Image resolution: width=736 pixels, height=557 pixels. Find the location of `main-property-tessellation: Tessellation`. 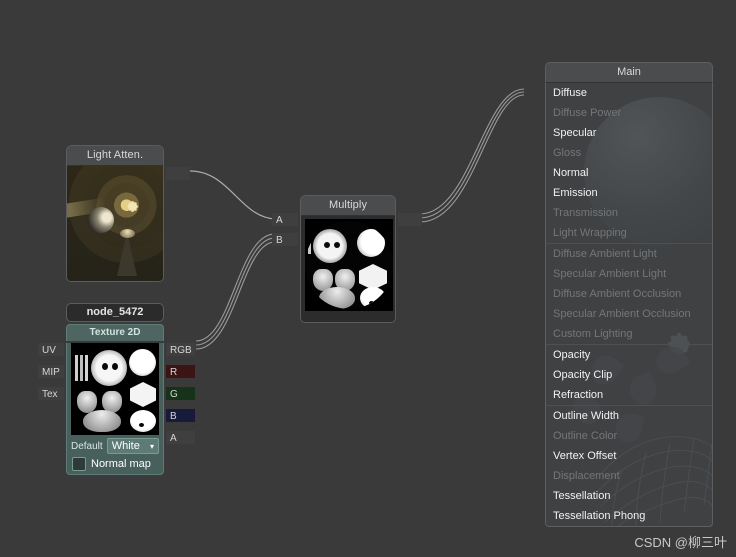

main-property-tessellation: Tessellation is located at coordinates (629, 496).